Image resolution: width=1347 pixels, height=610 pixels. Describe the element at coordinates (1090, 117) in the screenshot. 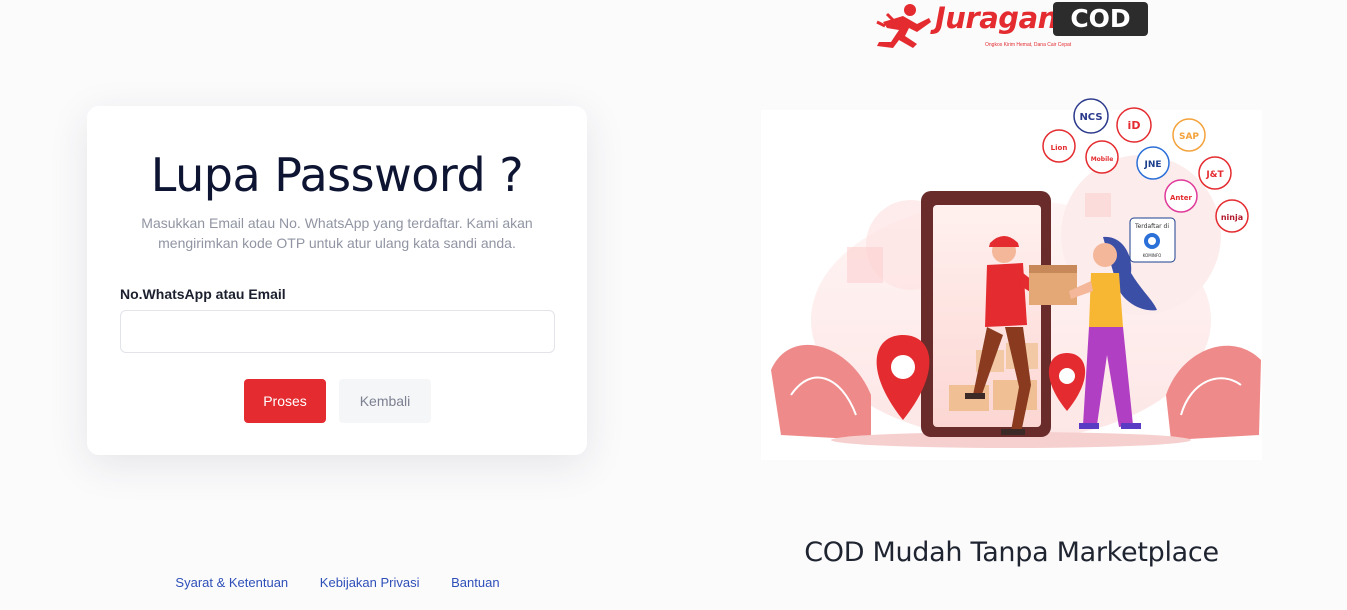

I see `courier-ncs: NCS` at that location.